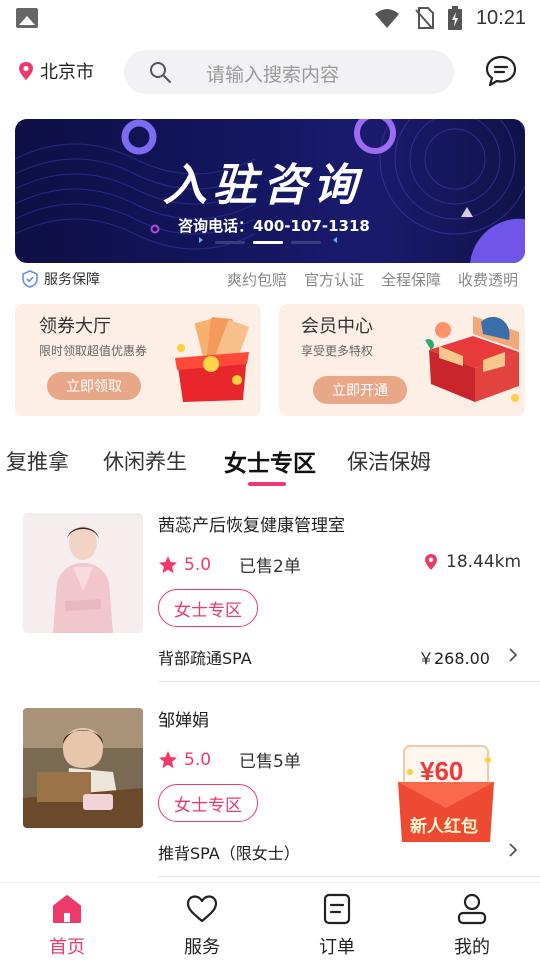  Describe the element at coordinates (229, 853) in the screenshot. I see `service-item-name: 推背SPA（限女士）` at that location.